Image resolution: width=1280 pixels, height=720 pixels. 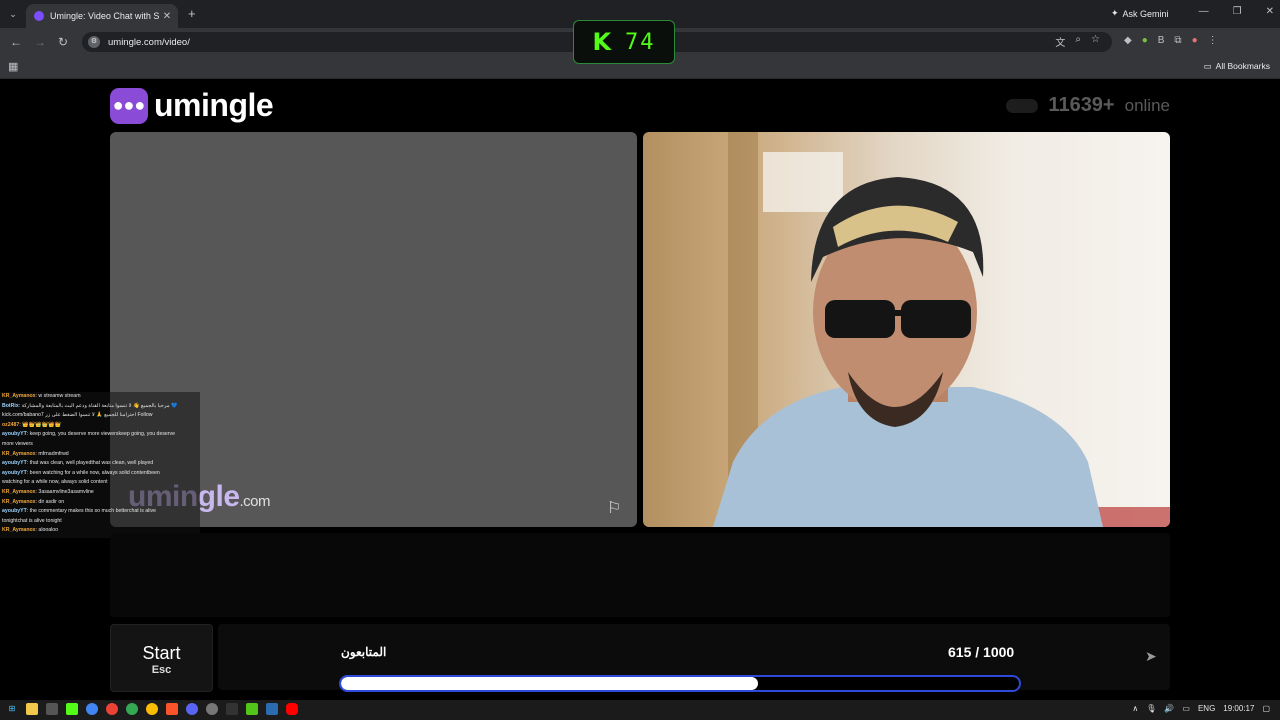 I want to click on tab-close-icon: ✕, so click(x=167, y=16).